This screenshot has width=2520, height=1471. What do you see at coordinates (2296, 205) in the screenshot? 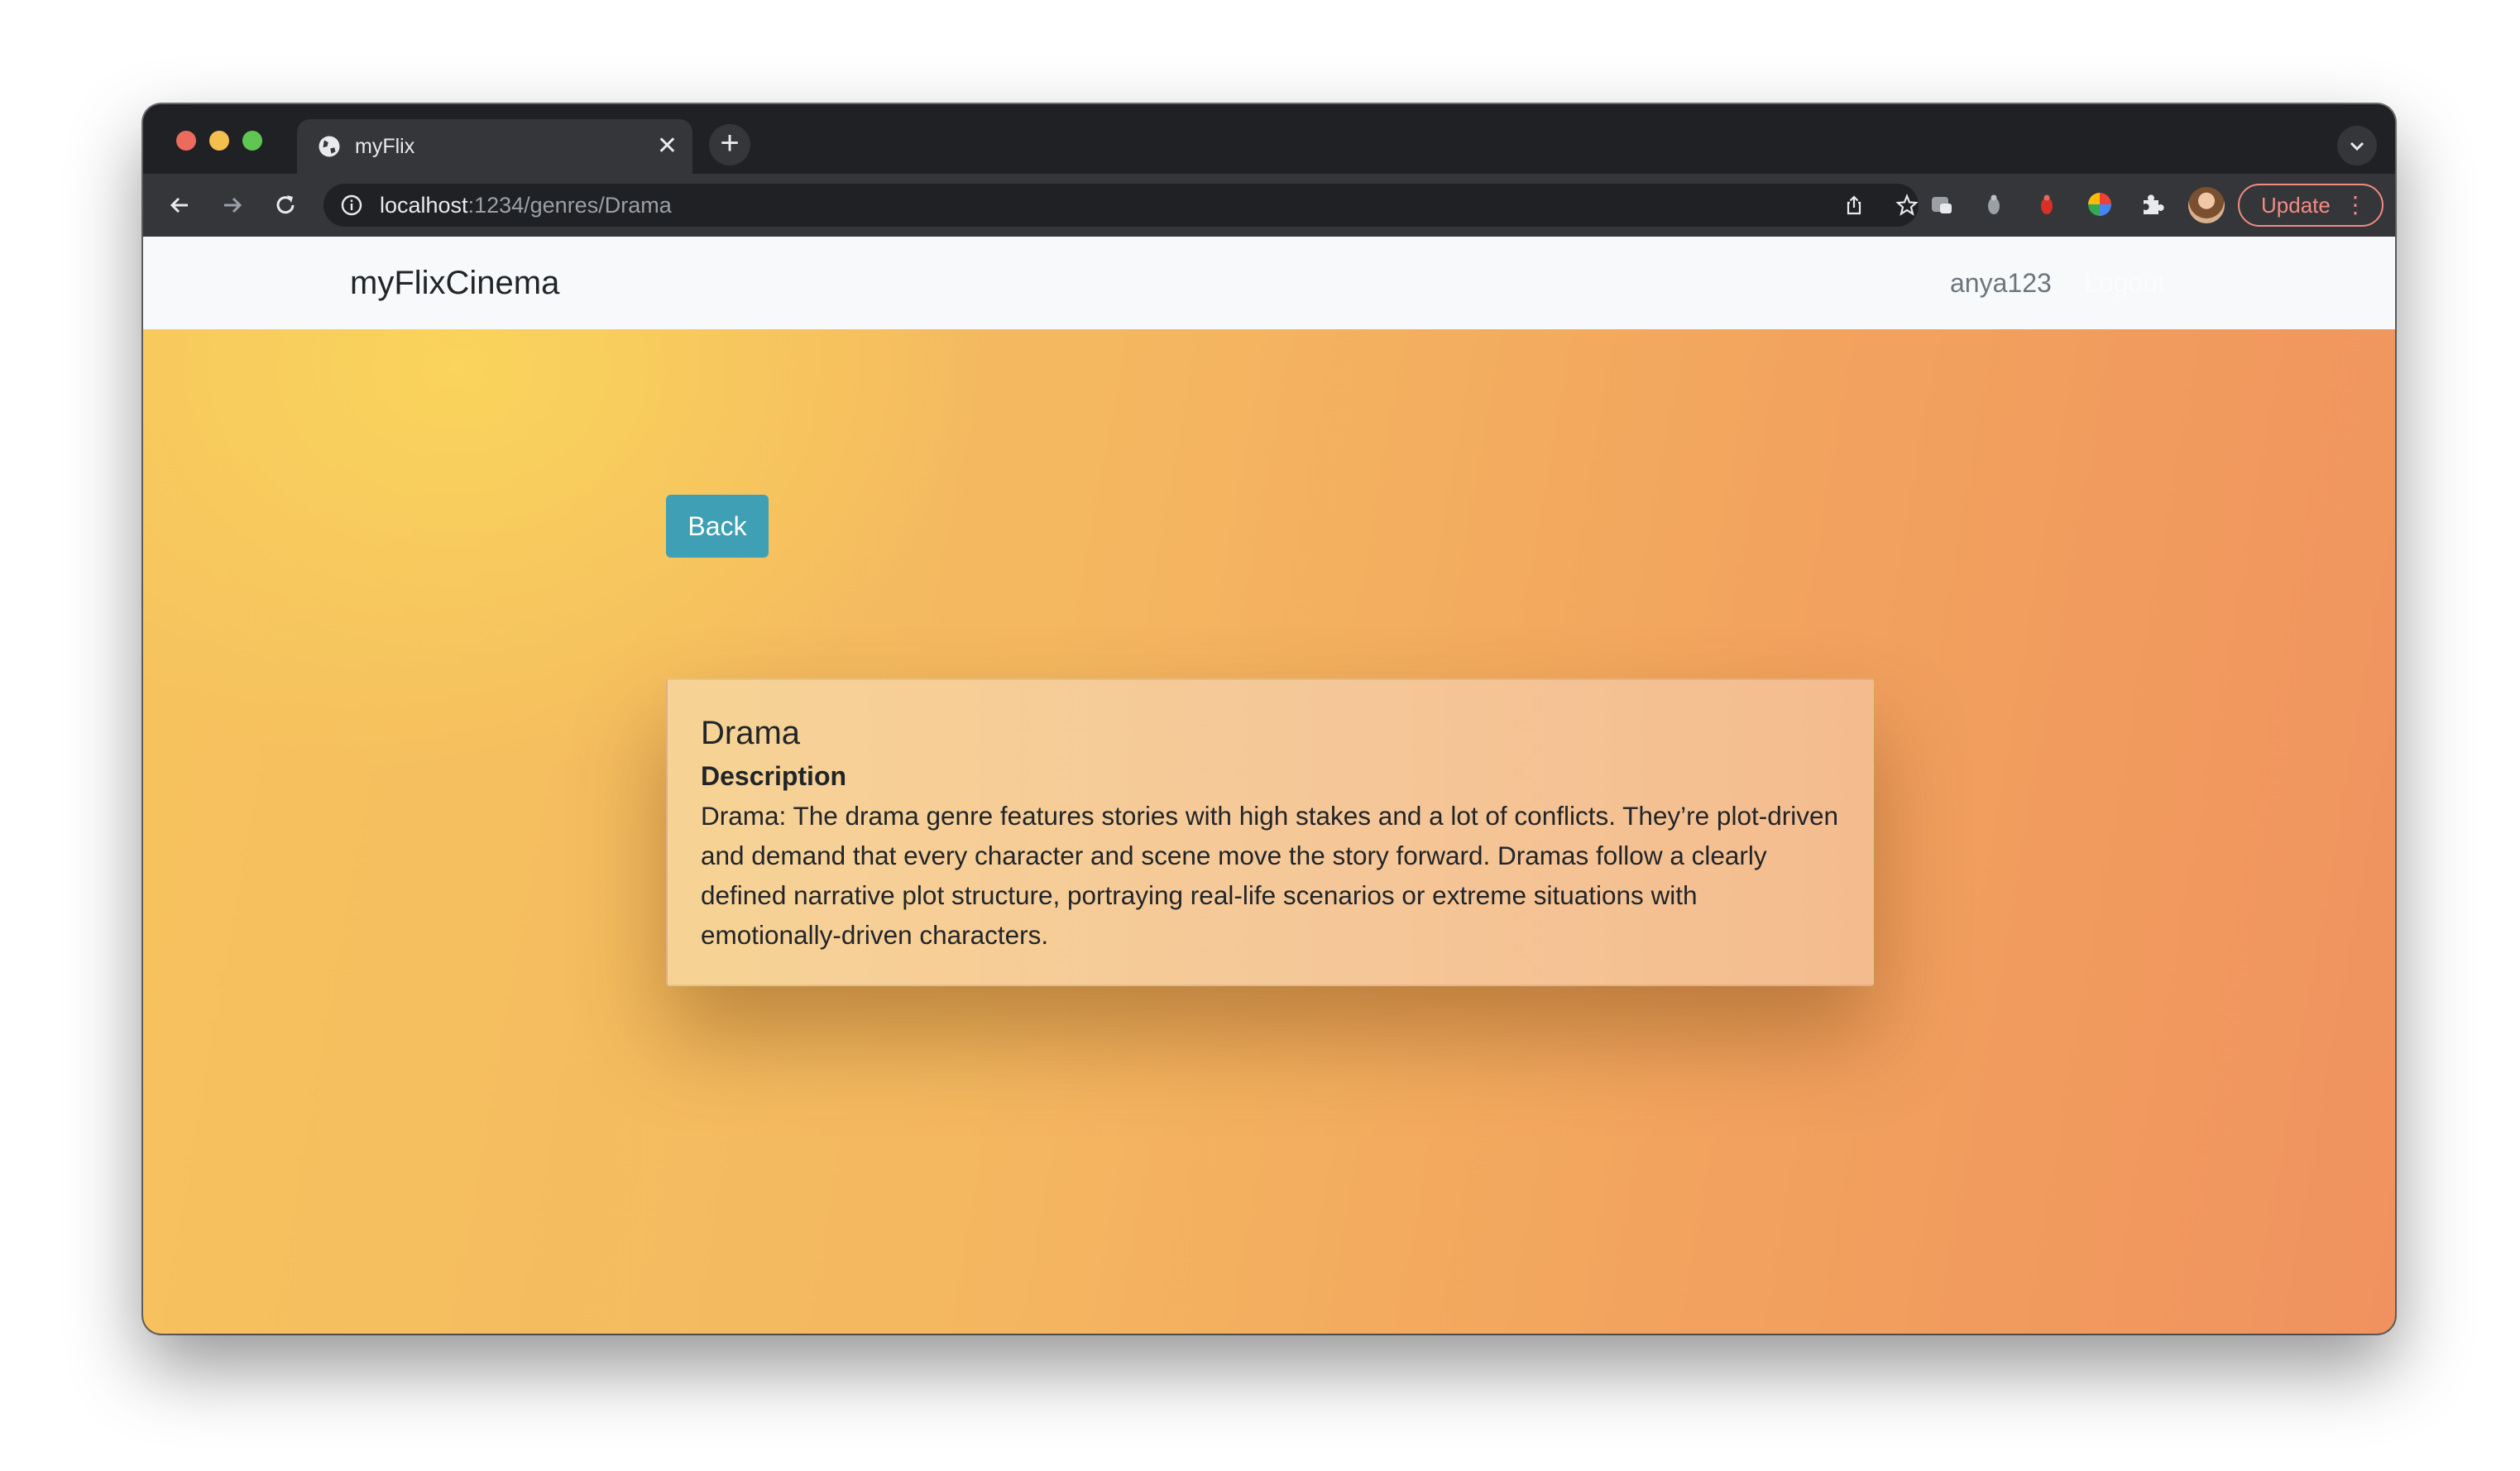
I see `update-label: Update` at bounding box center [2296, 205].